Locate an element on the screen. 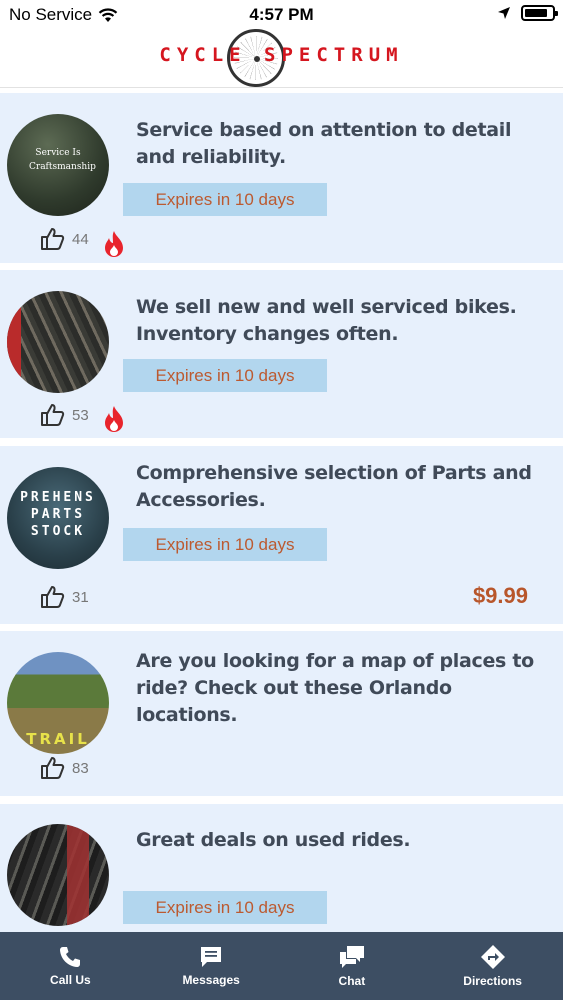 This screenshot has height=1000, width=563. like-button: 44 is located at coordinates (64, 239).